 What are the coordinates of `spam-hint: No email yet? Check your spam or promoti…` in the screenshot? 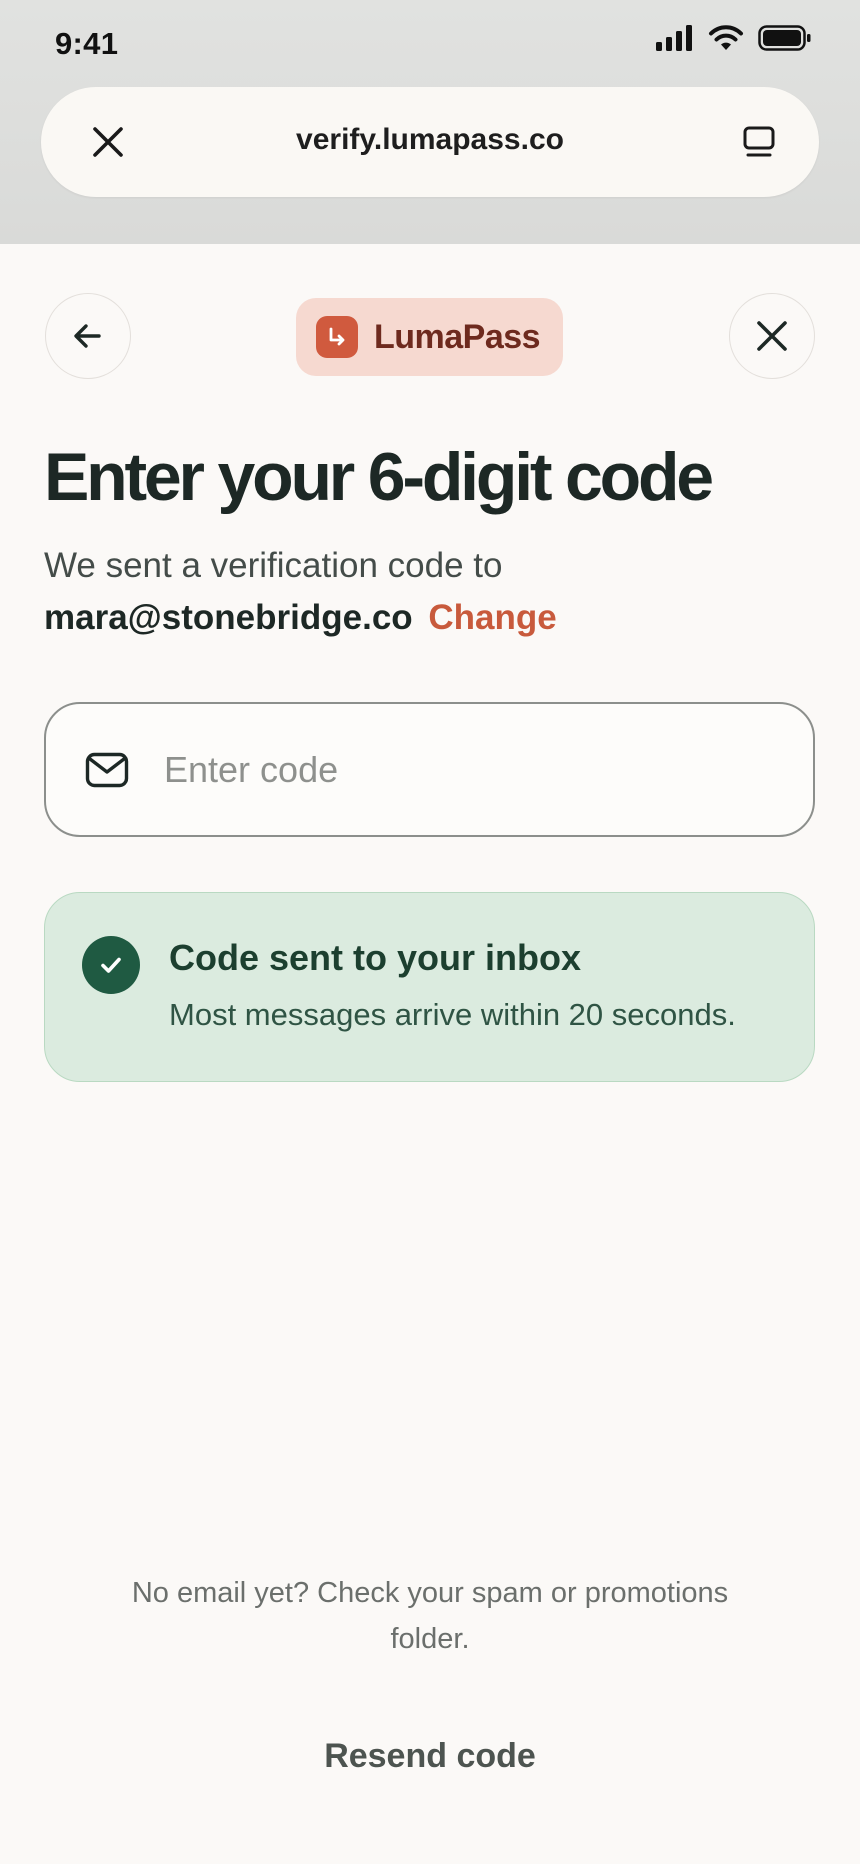 It's located at (430, 1616).